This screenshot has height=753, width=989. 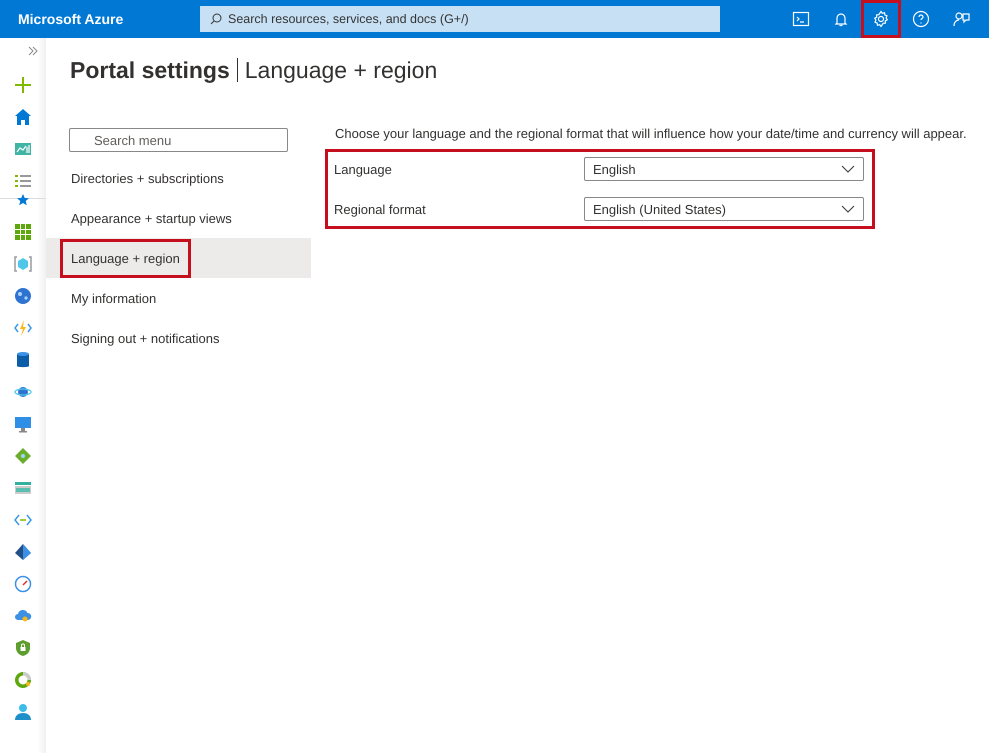 I want to click on monitor-icon, so click(x=23, y=424).